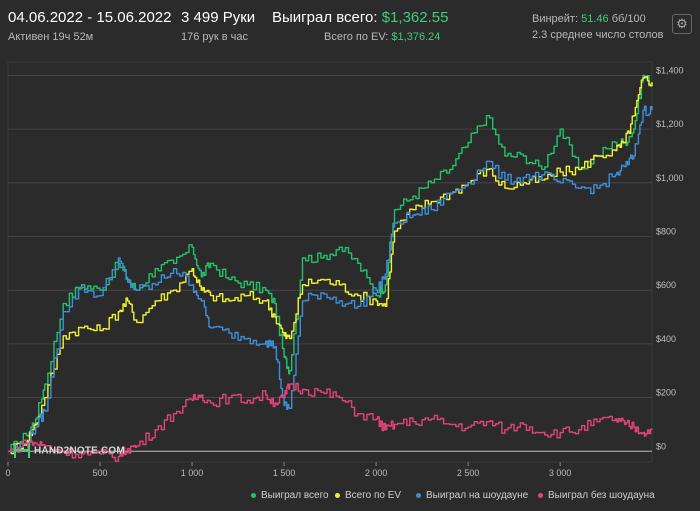 Image resolution: width=700 pixels, height=511 pixels. I want to click on legend-label: Выиграл всего, so click(295, 495).